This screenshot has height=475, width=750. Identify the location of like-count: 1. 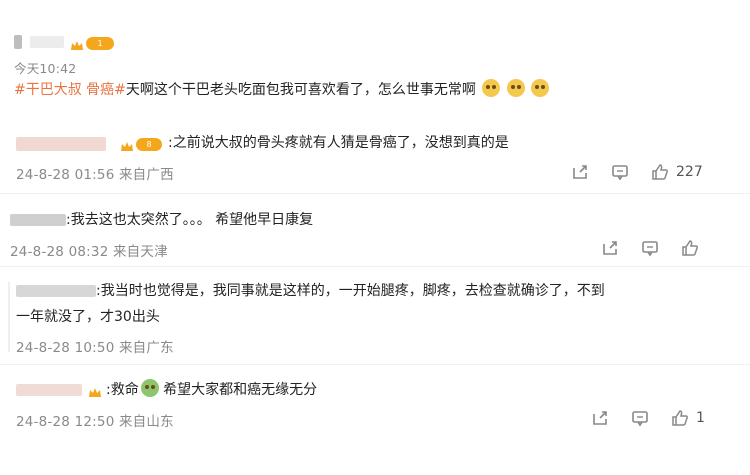
(700, 418).